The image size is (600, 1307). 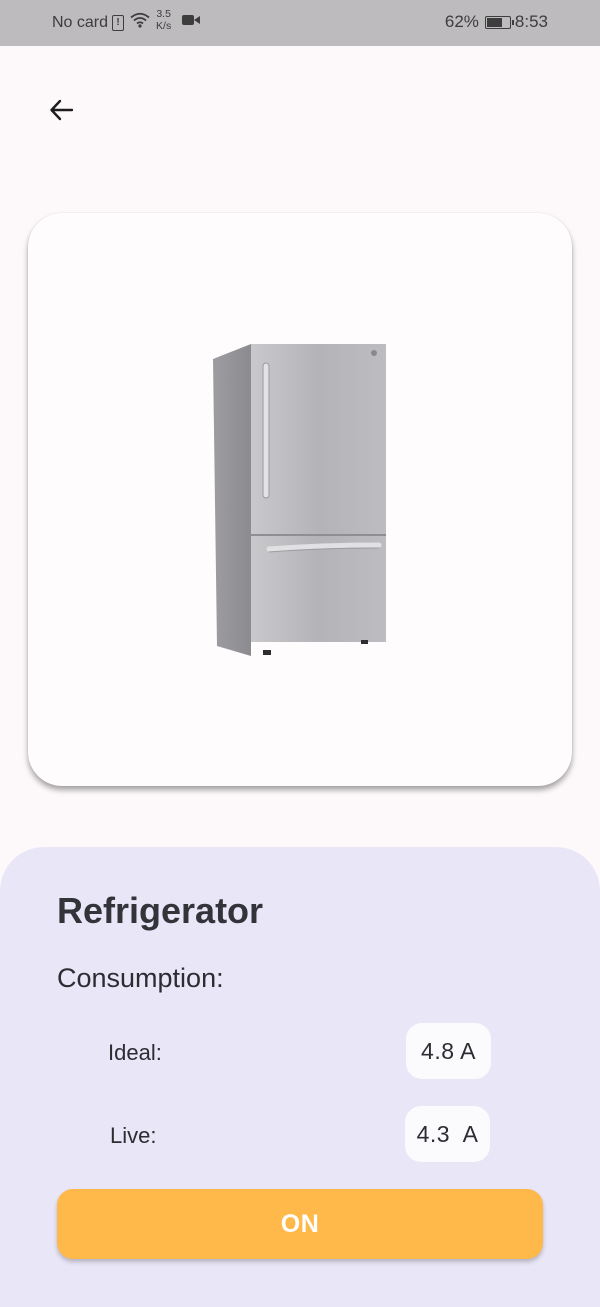 I want to click on status-bar: No card ! 3.5 K/s 62% 8:53, so click(x=300, y=23).